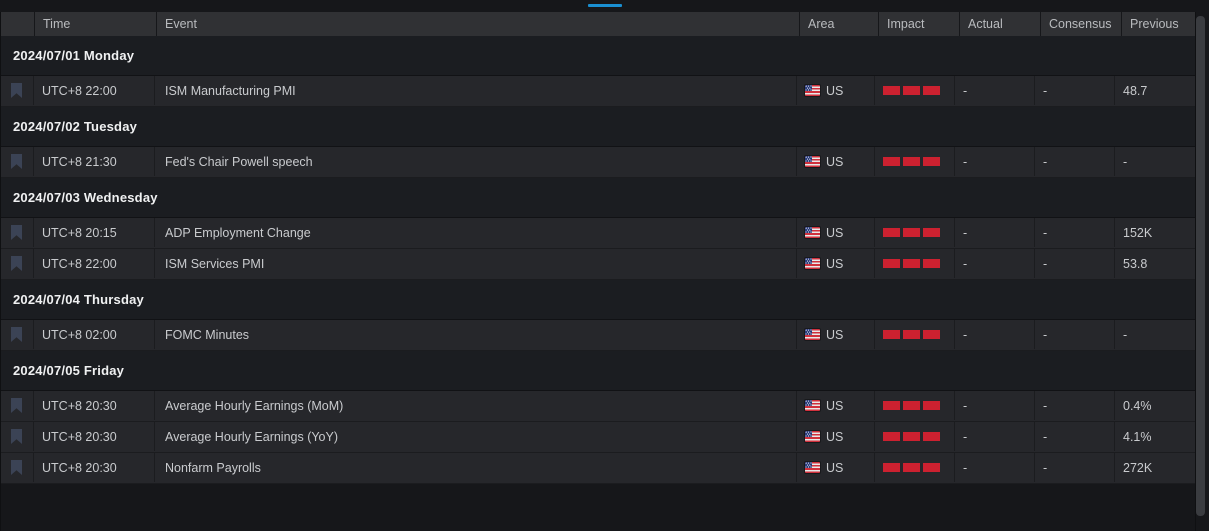 This screenshot has width=1209, height=531. Describe the element at coordinates (1081, 24) in the screenshot. I see `column-header-consensus: Consensus` at that location.